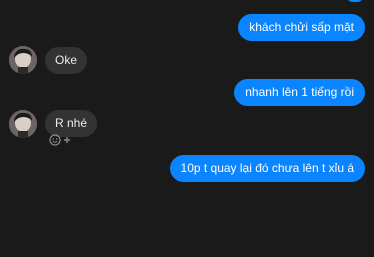  I want to click on message-text: 10p t quay lại đó chưa lên t xỉu á, so click(267, 168).